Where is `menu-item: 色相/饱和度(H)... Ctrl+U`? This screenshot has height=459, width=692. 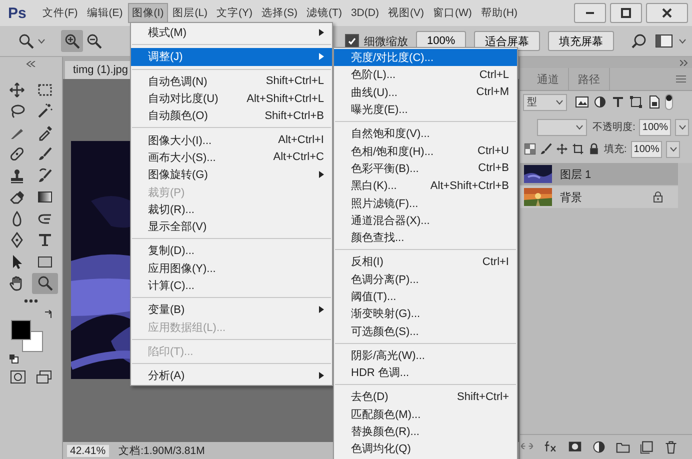 menu-item: 色相/饱和度(H)... Ctrl+U is located at coordinates (425, 151).